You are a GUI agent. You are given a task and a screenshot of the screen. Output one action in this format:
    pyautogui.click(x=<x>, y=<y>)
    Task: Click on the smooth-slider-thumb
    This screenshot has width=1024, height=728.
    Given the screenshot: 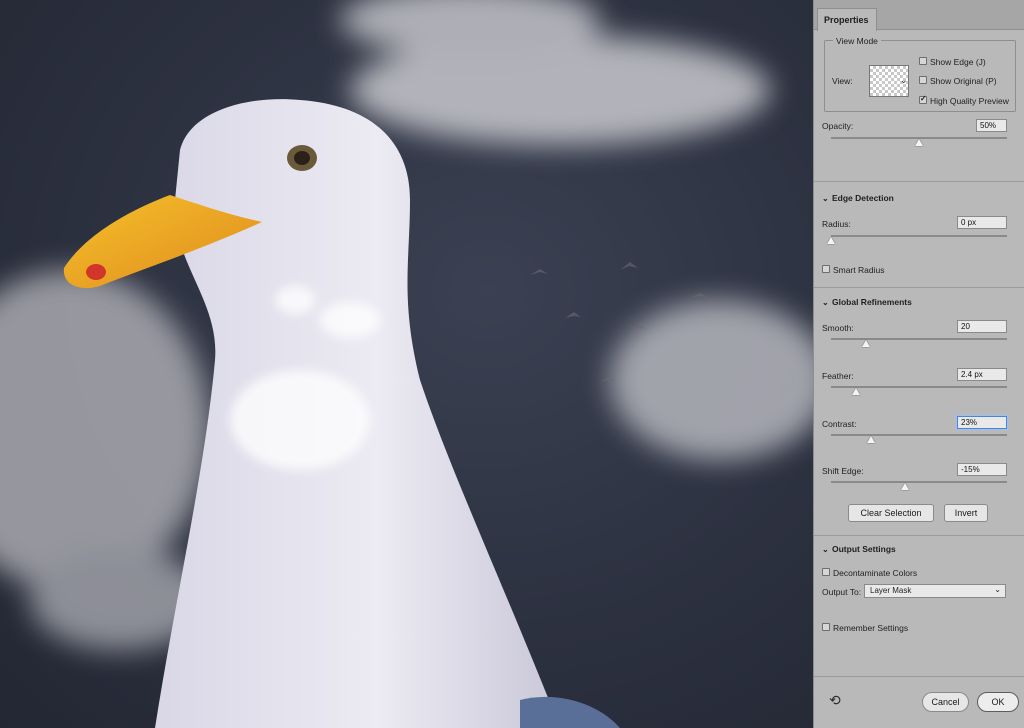 What is the action you would take?
    pyautogui.click(x=866, y=343)
    